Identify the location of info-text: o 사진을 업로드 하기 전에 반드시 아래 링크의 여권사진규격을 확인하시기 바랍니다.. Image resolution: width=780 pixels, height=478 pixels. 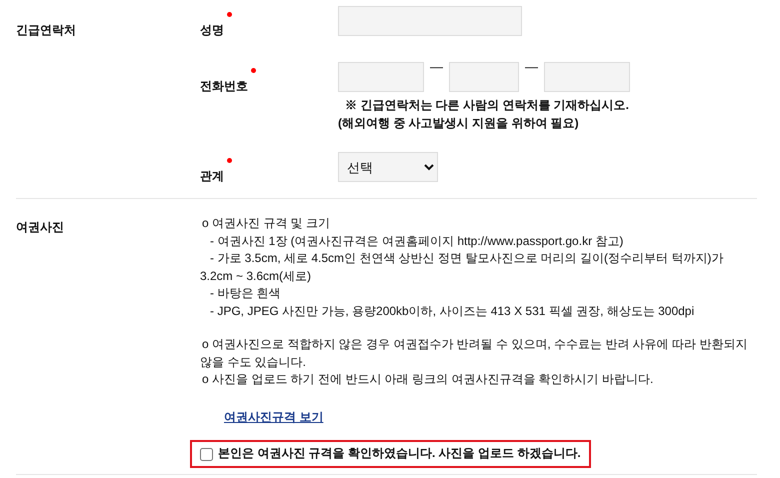
(427, 379).